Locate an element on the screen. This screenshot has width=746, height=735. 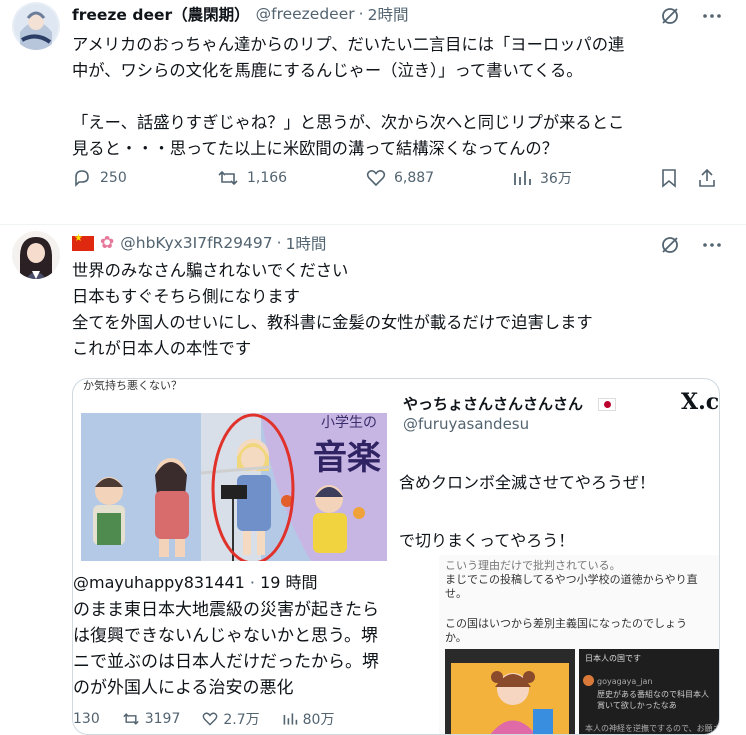
tweet-line: 全てを外国人のせいにし、教科書に金髪の女性が載るだけで迫害します is located at coordinates (332, 322).